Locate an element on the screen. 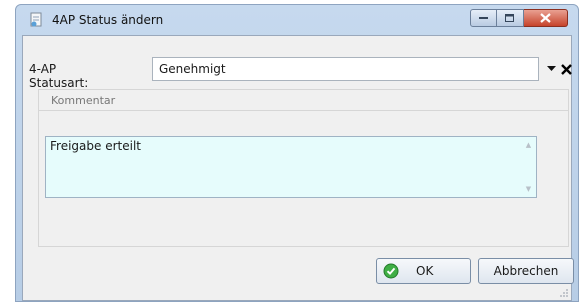 The height and width of the screenshot is (304, 581). comment-text: Freigabe erteilt is located at coordinates (95, 146).